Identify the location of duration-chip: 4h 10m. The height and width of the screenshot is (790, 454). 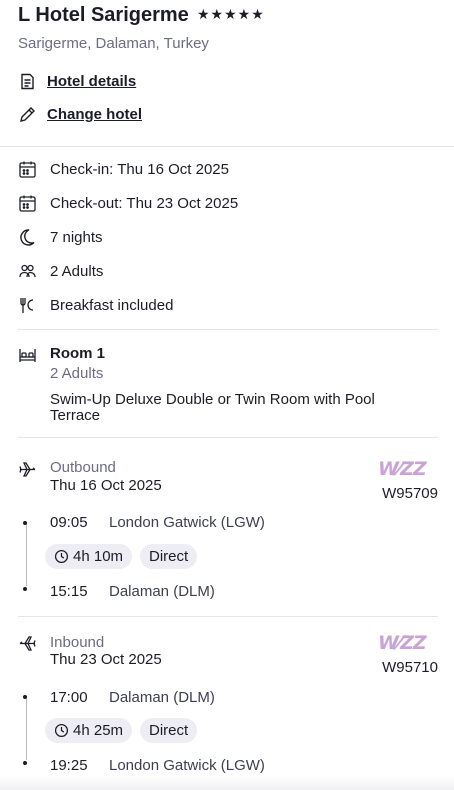
(89, 556).